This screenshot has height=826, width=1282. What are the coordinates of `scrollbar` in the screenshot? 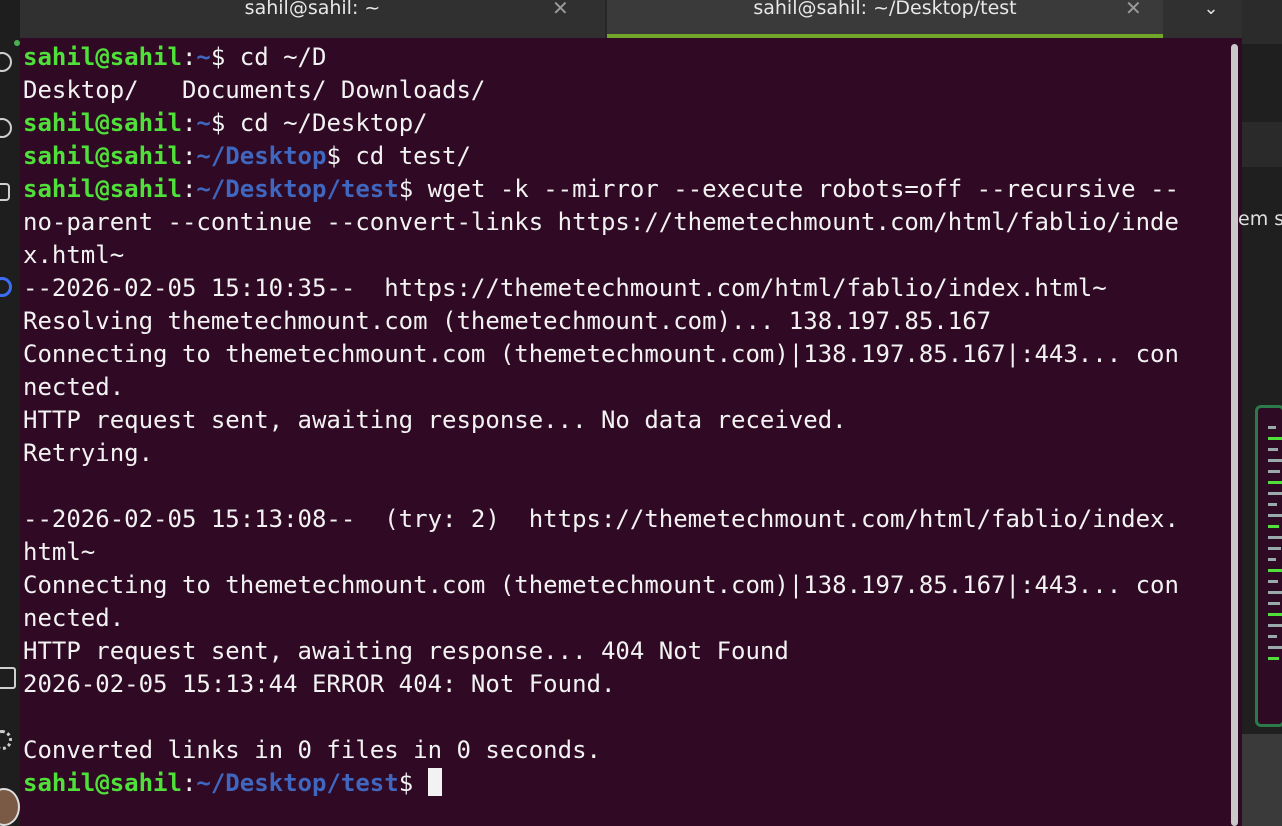 It's located at (1235, 432).